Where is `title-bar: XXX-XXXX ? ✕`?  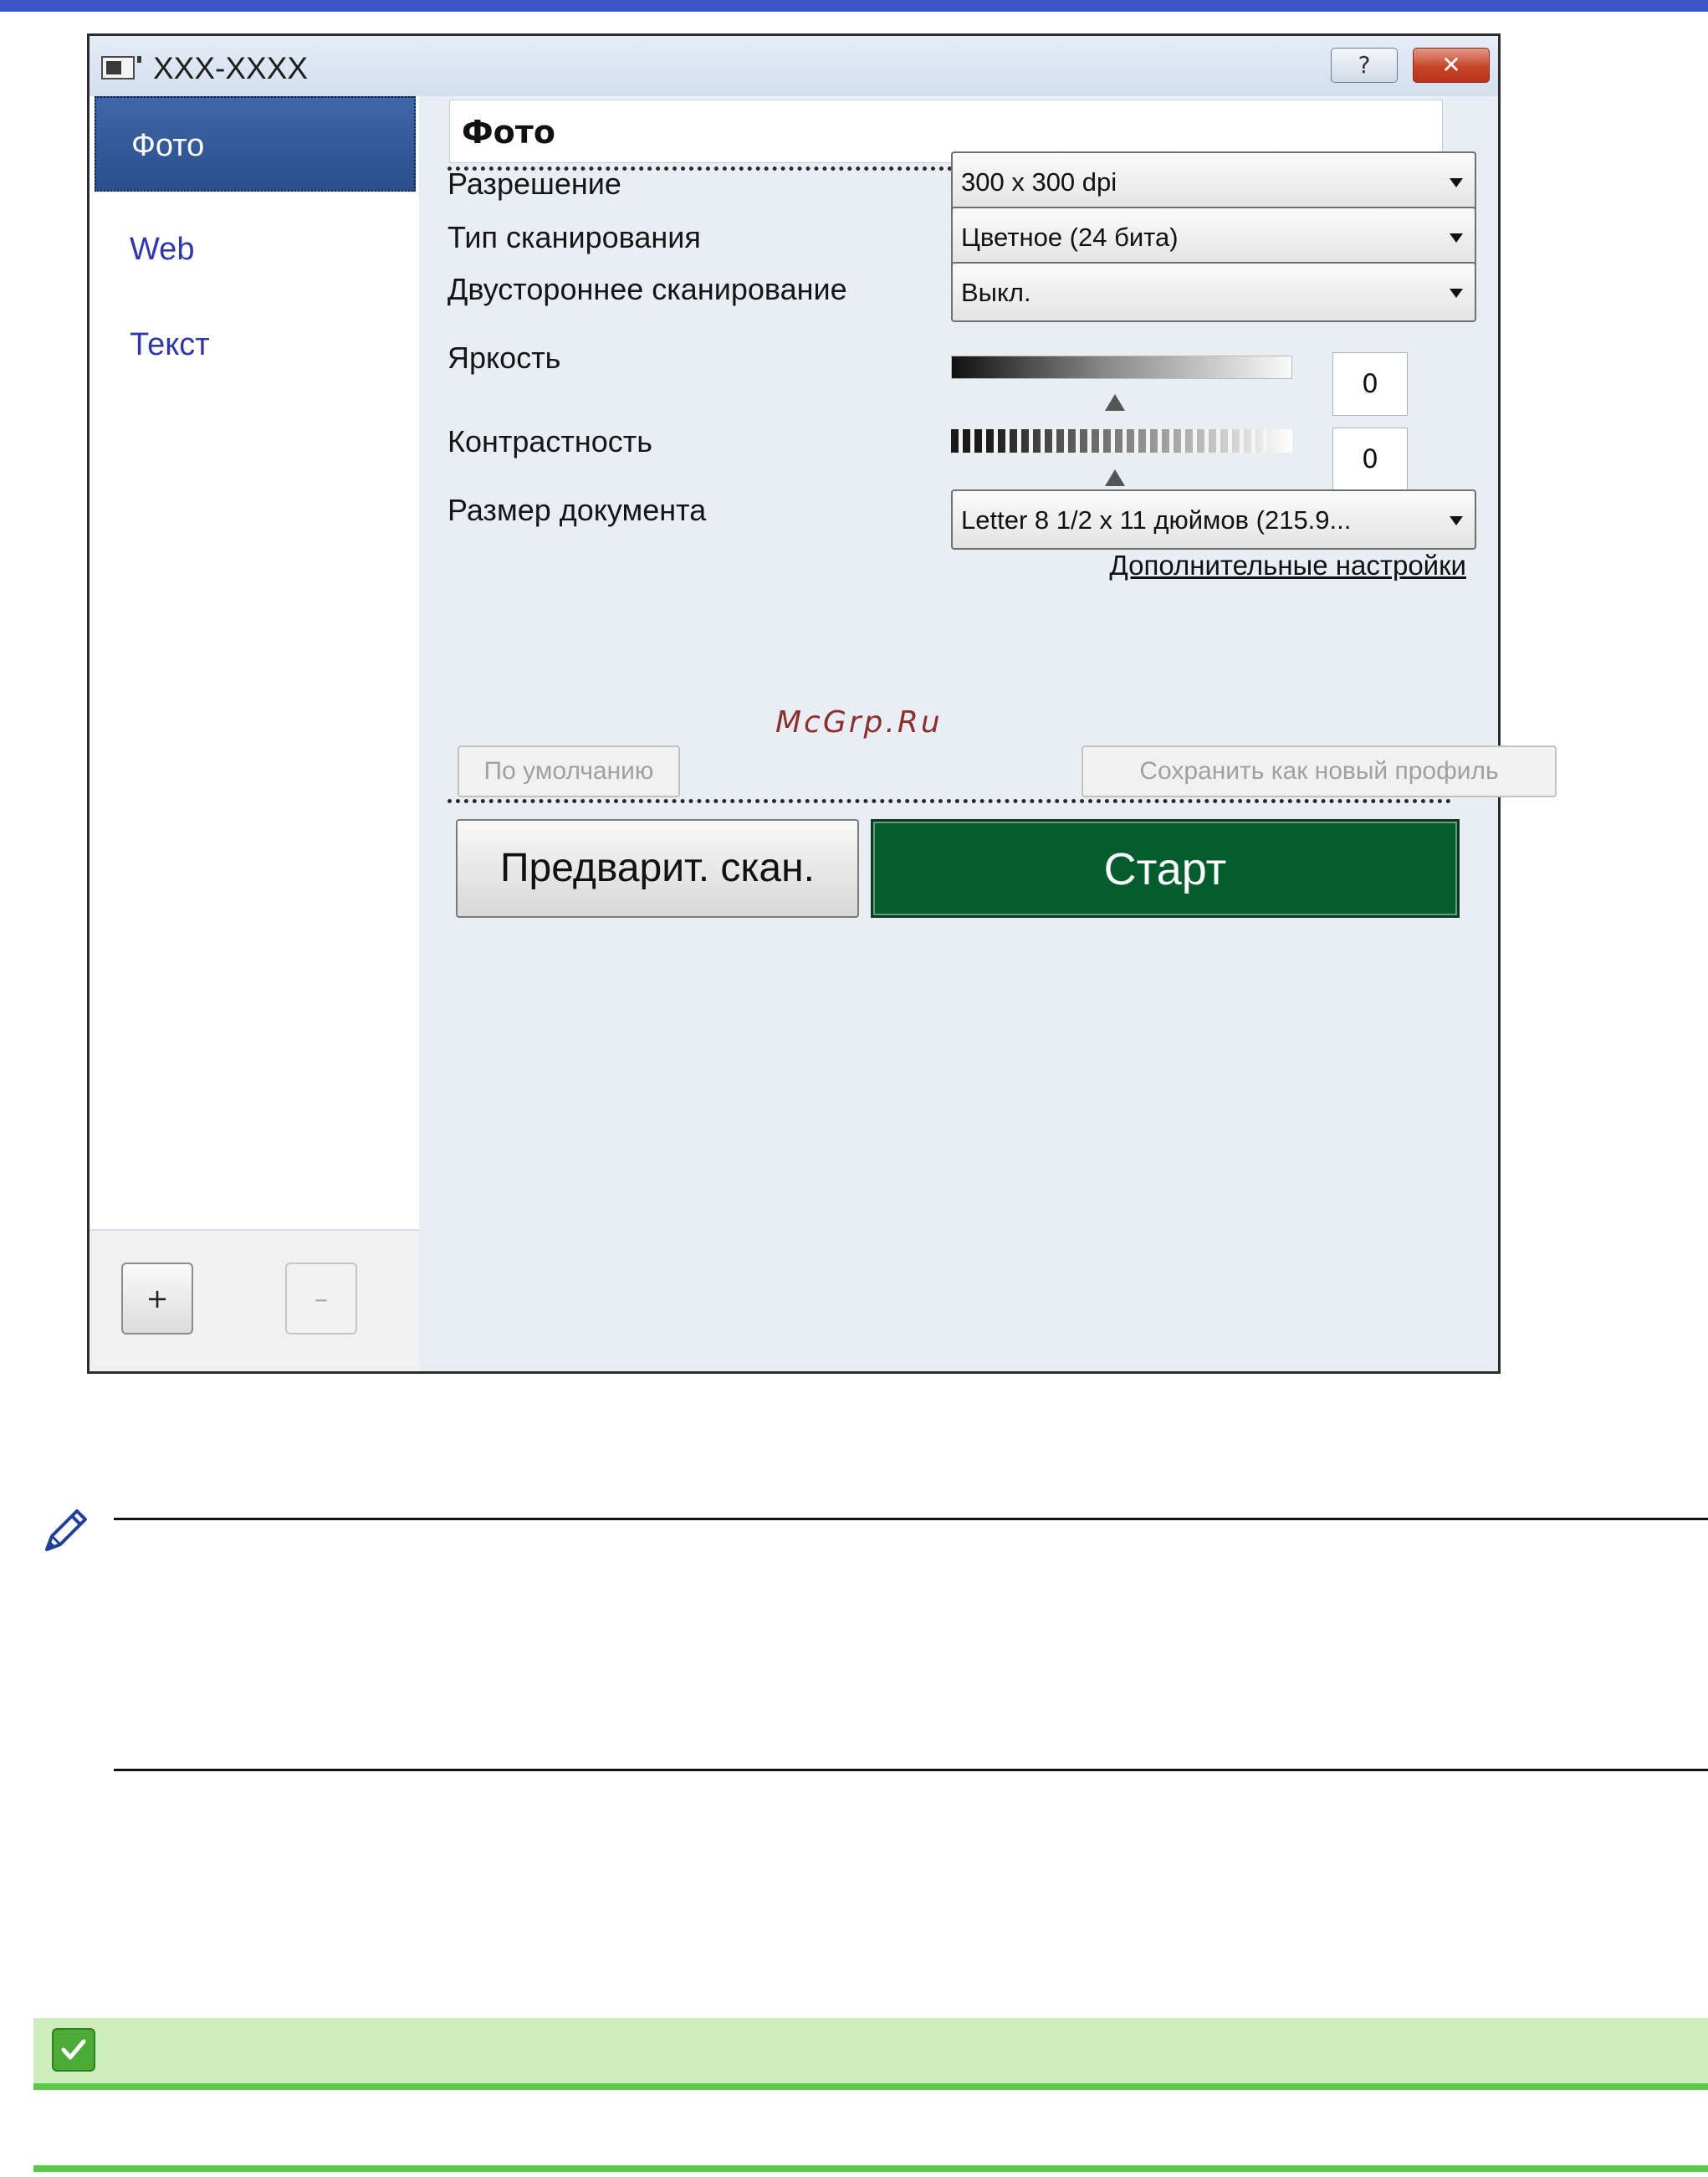 title-bar: XXX-XXXX ? ✕ is located at coordinates (793, 66).